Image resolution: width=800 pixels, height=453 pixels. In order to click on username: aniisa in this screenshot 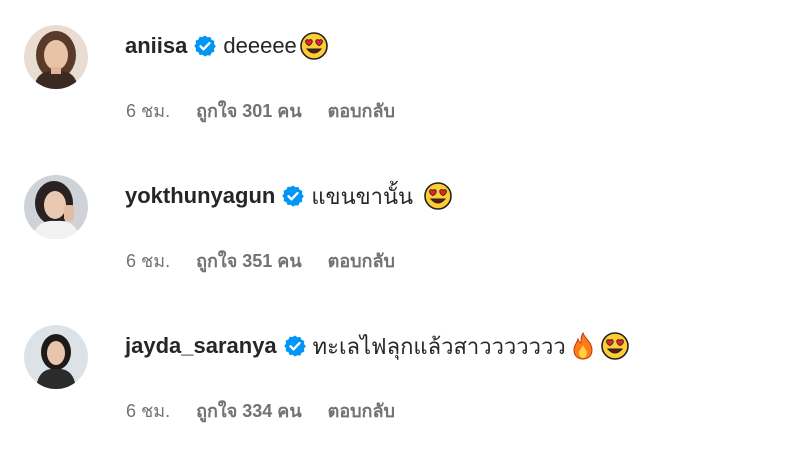, I will do `click(156, 46)`.